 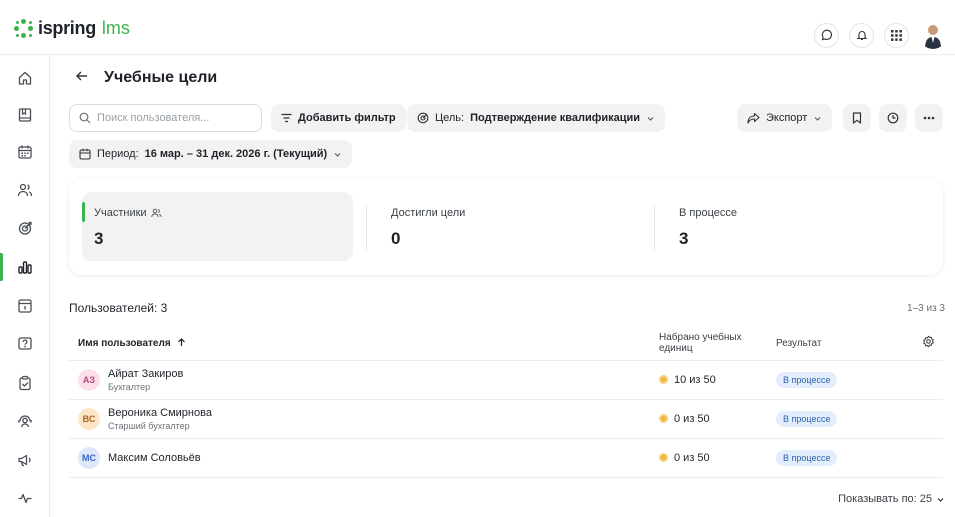 What do you see at coordinates (364, 344) in the screenshot?
I see `column-name: Имя пользователя` at bounding box center [364, 344].